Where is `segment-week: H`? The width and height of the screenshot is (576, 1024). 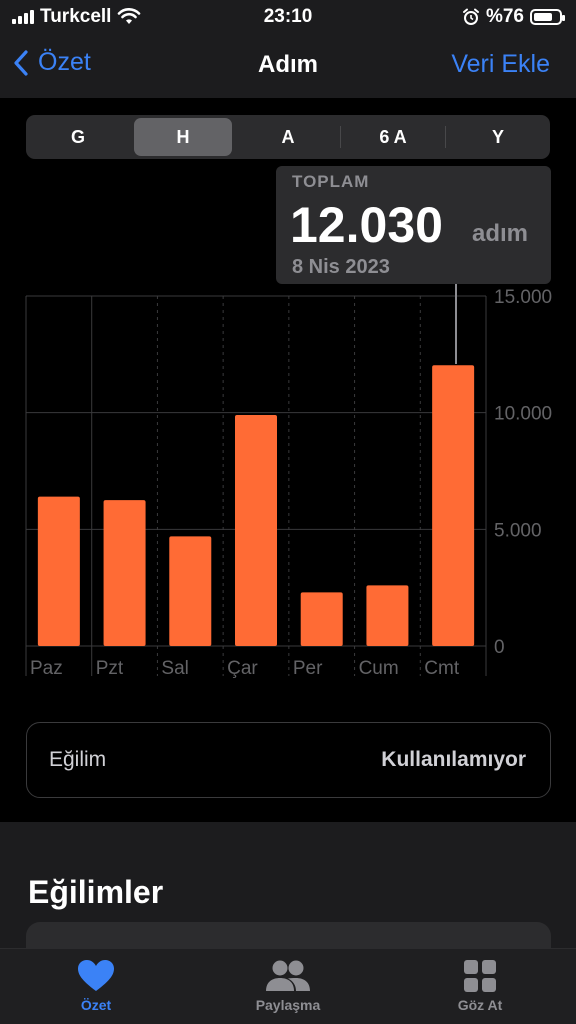 segment-week: H is located at coordinates (183, 137).